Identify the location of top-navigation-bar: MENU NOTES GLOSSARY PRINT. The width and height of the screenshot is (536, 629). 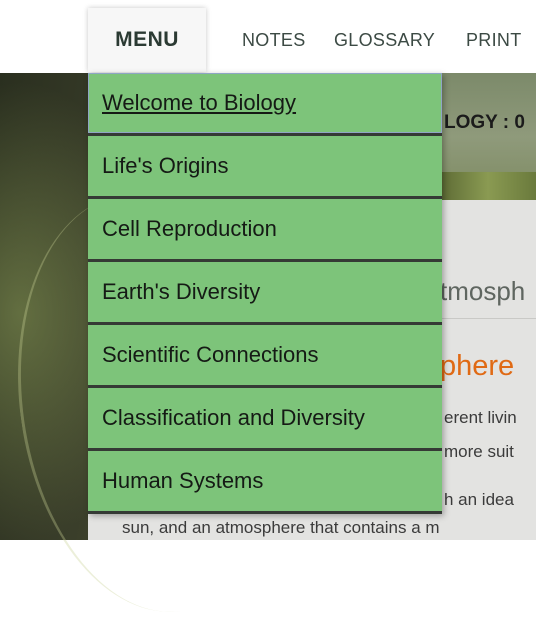
(268, 37).